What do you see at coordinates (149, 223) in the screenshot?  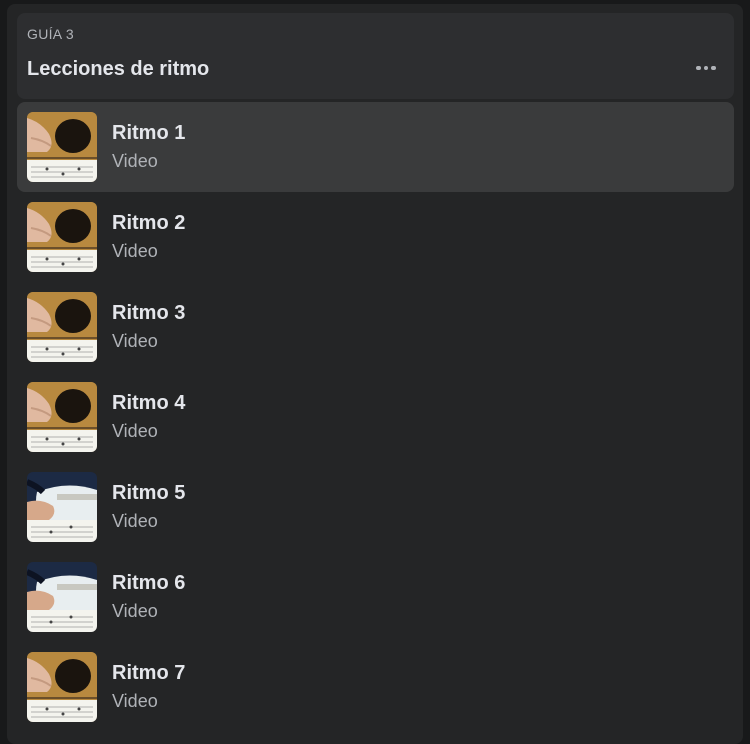 I see `lesson-title: Ritmo 2` at bounding box center [149, 223].